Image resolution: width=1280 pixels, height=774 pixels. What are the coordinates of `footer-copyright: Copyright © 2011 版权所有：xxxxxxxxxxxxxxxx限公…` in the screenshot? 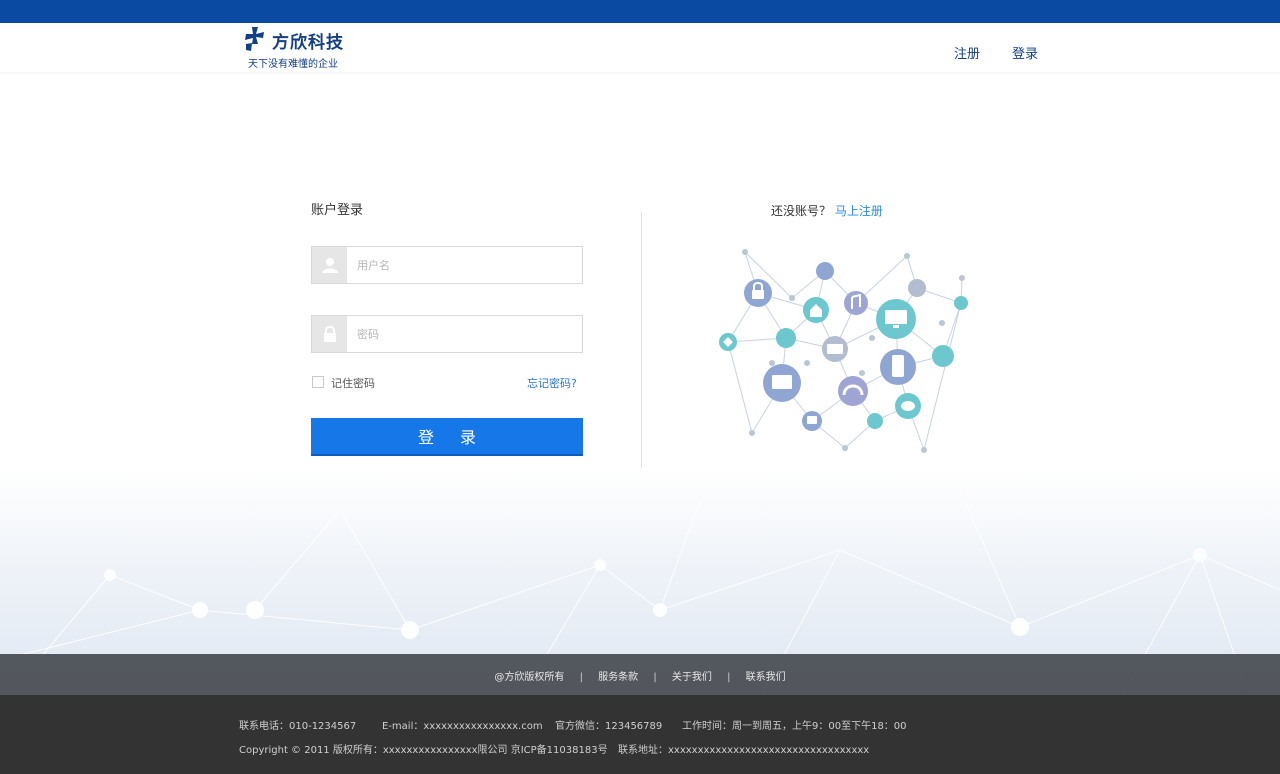 It's located at (423, 750).